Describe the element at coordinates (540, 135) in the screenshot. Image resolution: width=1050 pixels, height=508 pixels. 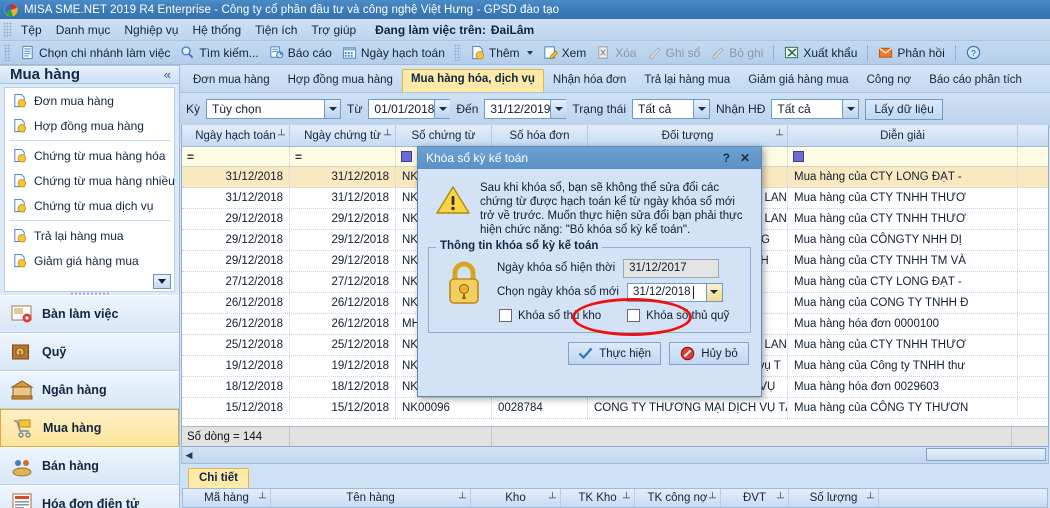
I see `grid-column-header: Số hóa đơn` at that location.